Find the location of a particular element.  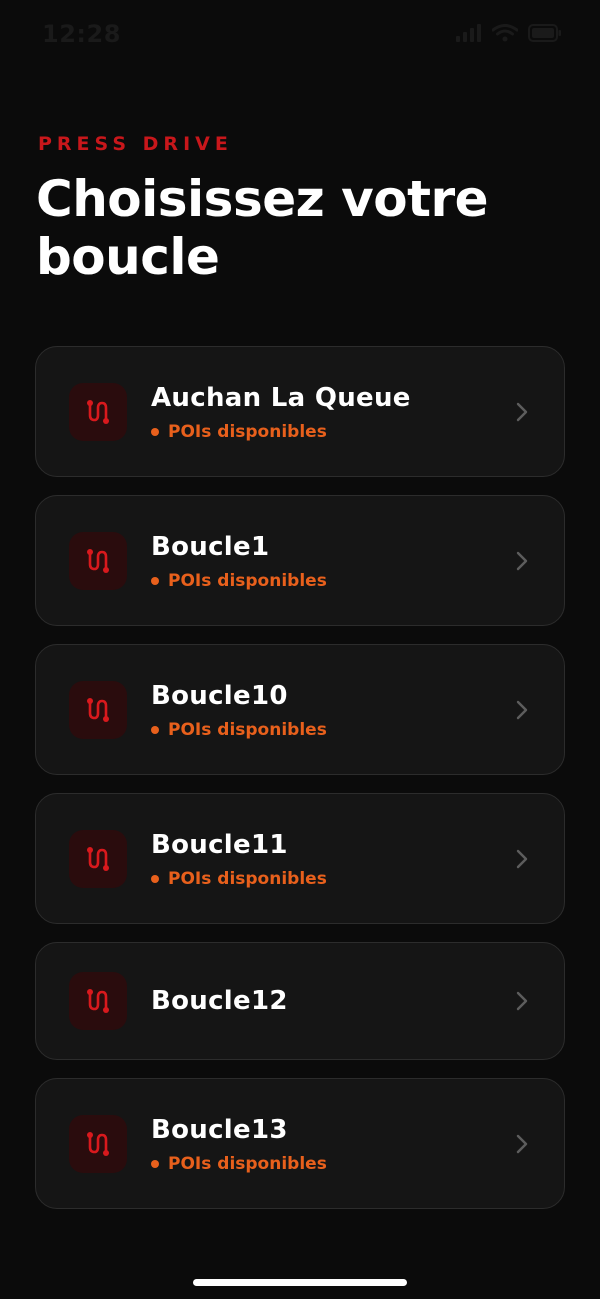

status-icons is located at coordinates (509, 33).